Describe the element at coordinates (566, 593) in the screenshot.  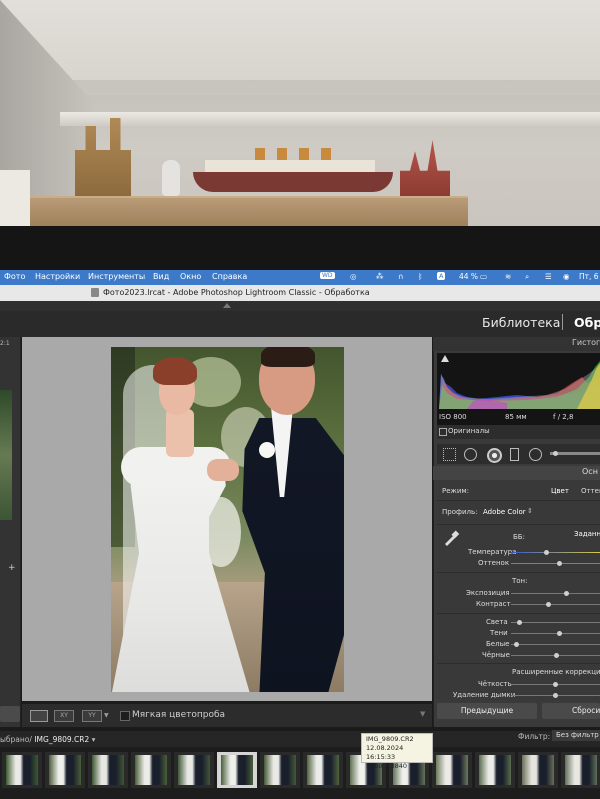
I see `exposure-knob` at that location.